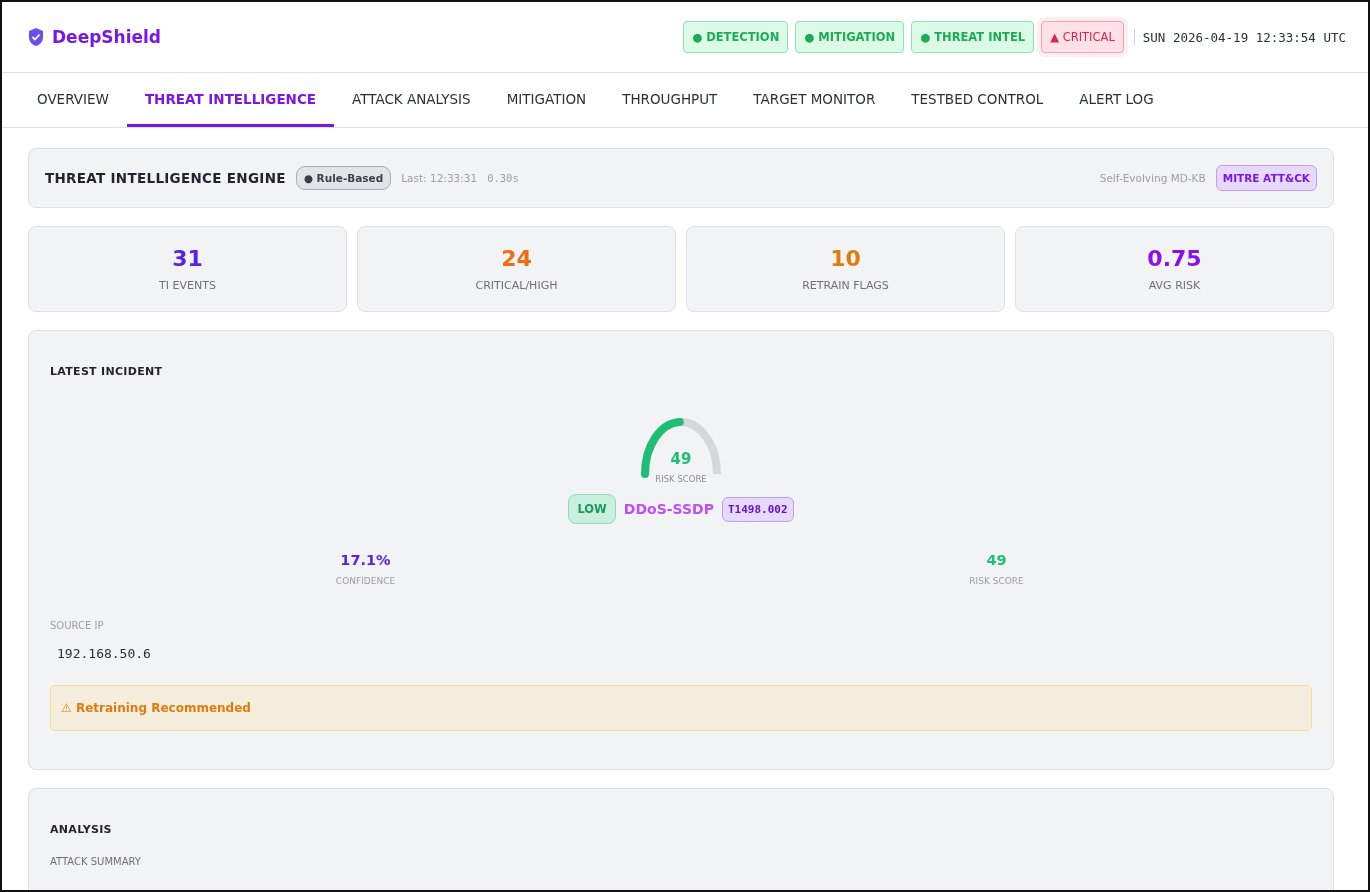 The width and height of the screenshot is (1370, 892). I want to click on technique-badge: T1498.002, so click(758, 509).